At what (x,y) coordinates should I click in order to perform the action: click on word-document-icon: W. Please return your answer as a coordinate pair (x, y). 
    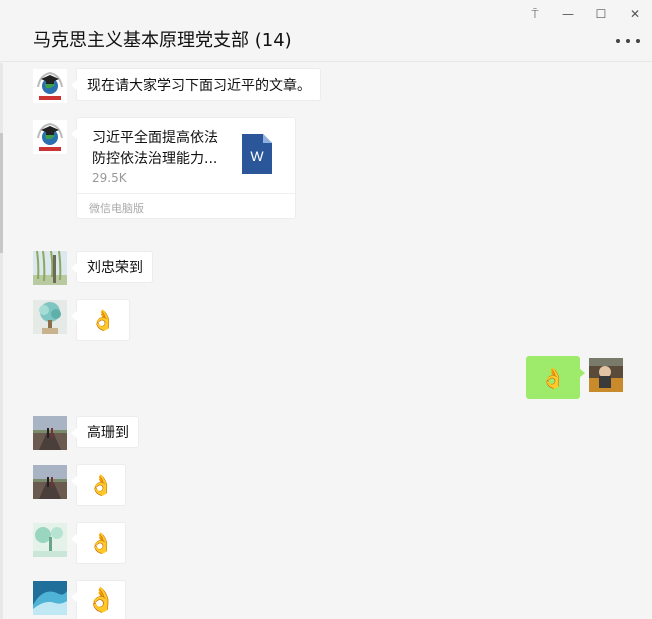
    Looking at the image, I should click on (257, 154).